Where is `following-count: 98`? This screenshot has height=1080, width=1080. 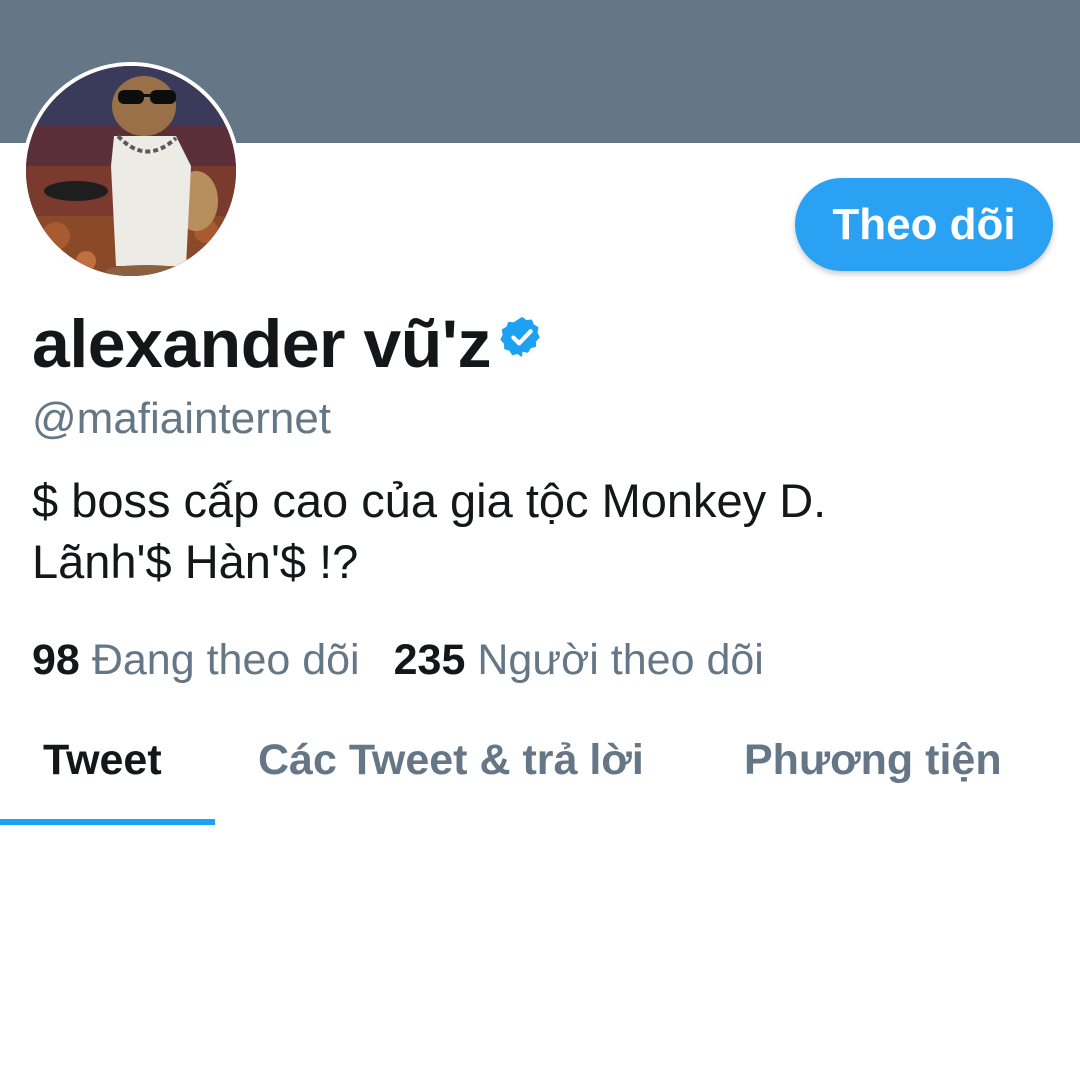
following-count: 98 is located at coordinates (56, 660).